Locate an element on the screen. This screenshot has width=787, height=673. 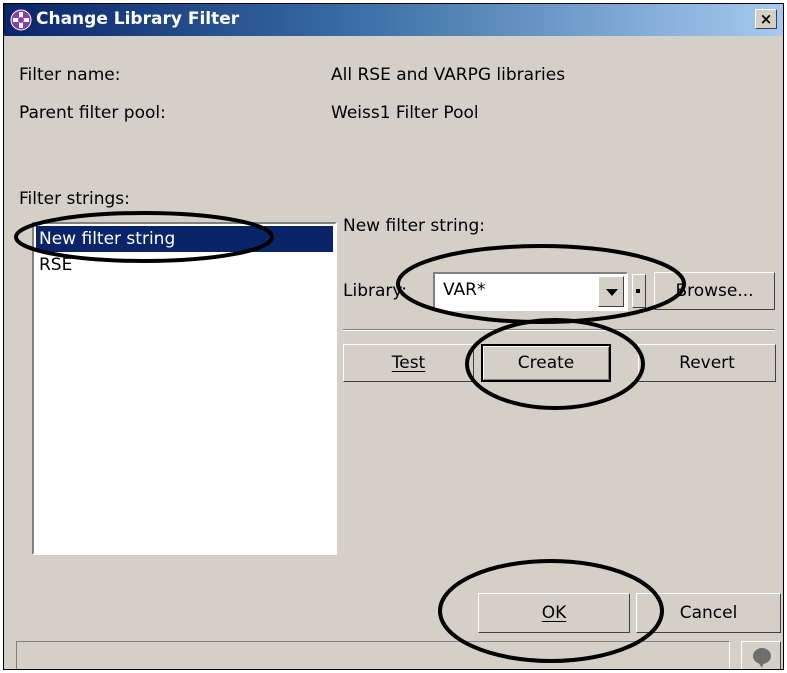
filter-name-value: All RSE and VARPG libraries is located at coordinates (448, 75).